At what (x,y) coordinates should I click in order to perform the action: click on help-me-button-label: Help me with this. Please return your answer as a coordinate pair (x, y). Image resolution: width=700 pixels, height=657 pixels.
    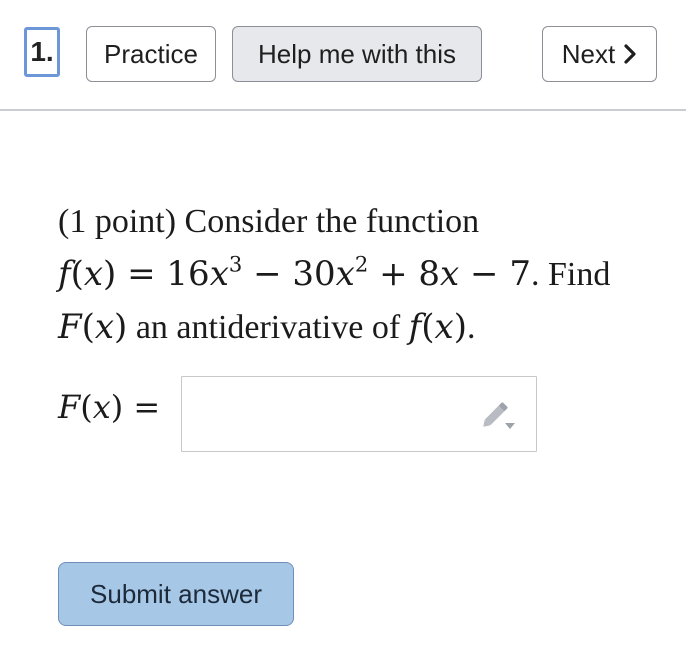
    Looking at the image, I should click on (357, 53).